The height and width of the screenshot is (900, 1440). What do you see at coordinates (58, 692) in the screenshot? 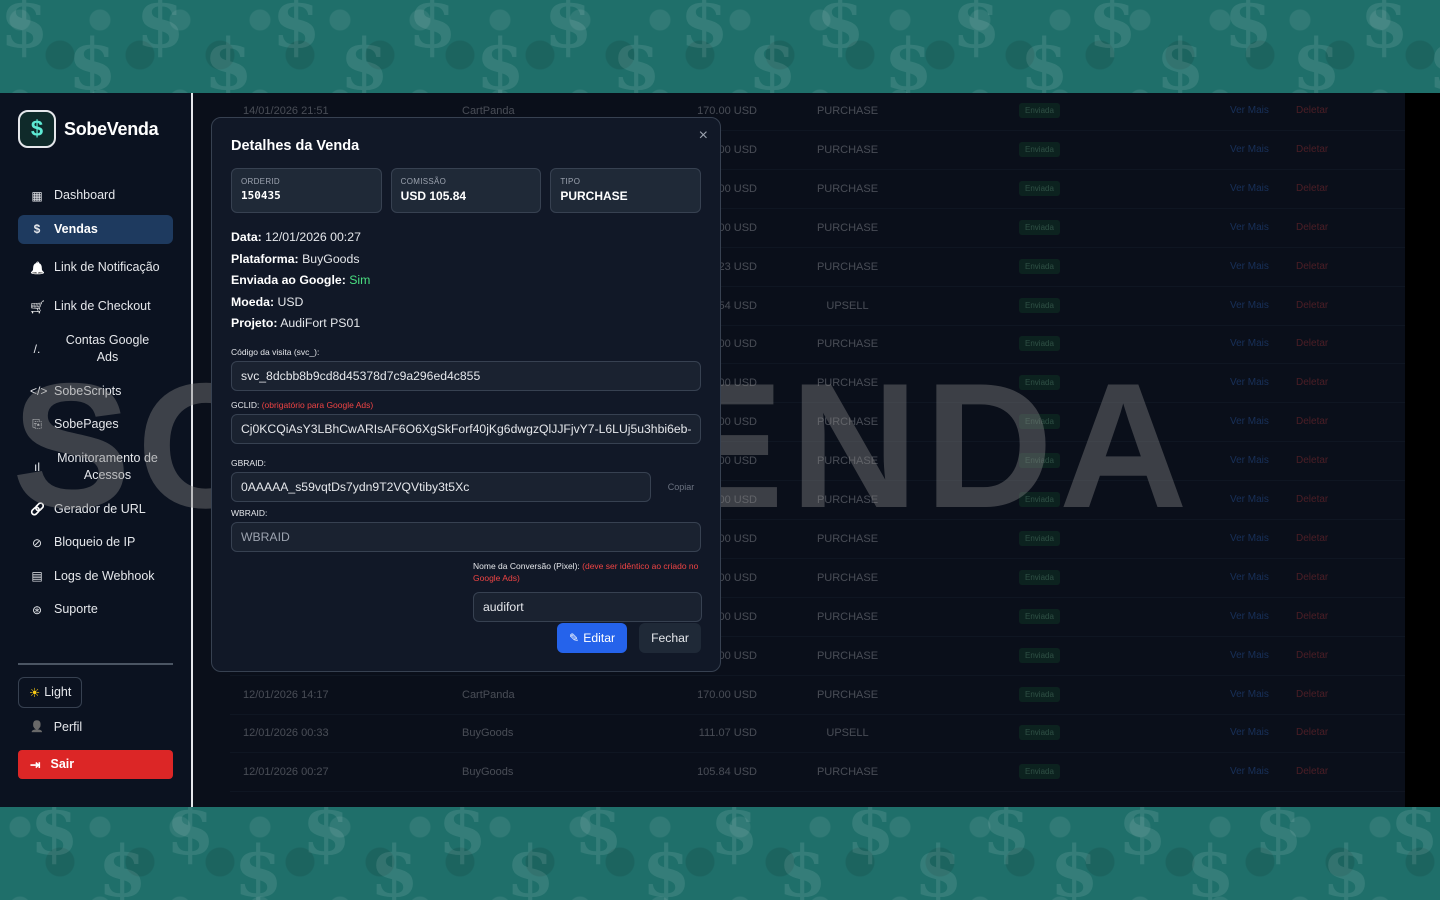
I see `theme-toggle-label: Light` at bounding box center [58, 692].